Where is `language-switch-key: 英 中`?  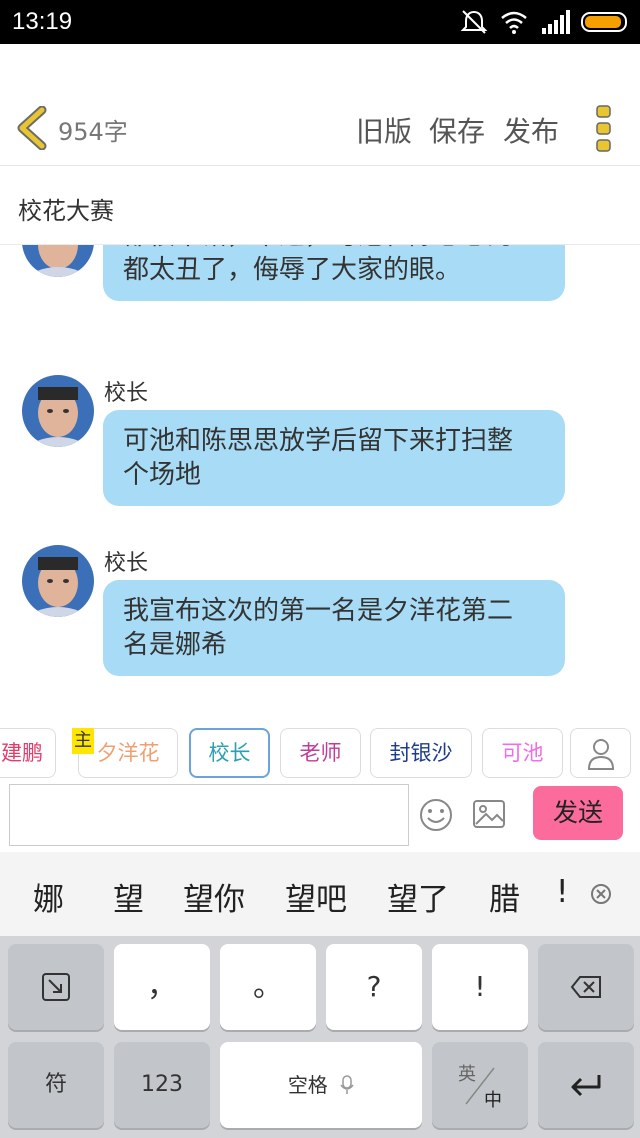 language-switch-key: 英 中 is located at coordinates (480, 1085).